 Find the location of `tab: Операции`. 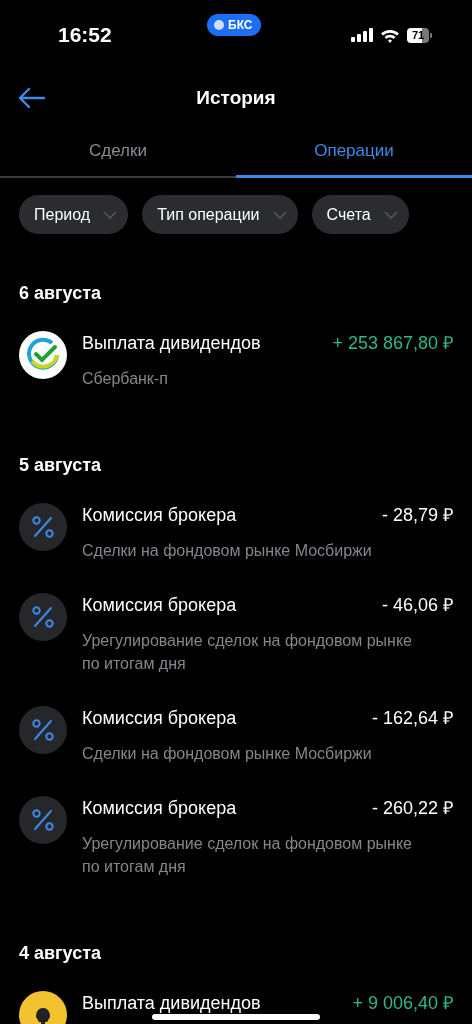

tab: Операции is located at coordinates (354, 152).